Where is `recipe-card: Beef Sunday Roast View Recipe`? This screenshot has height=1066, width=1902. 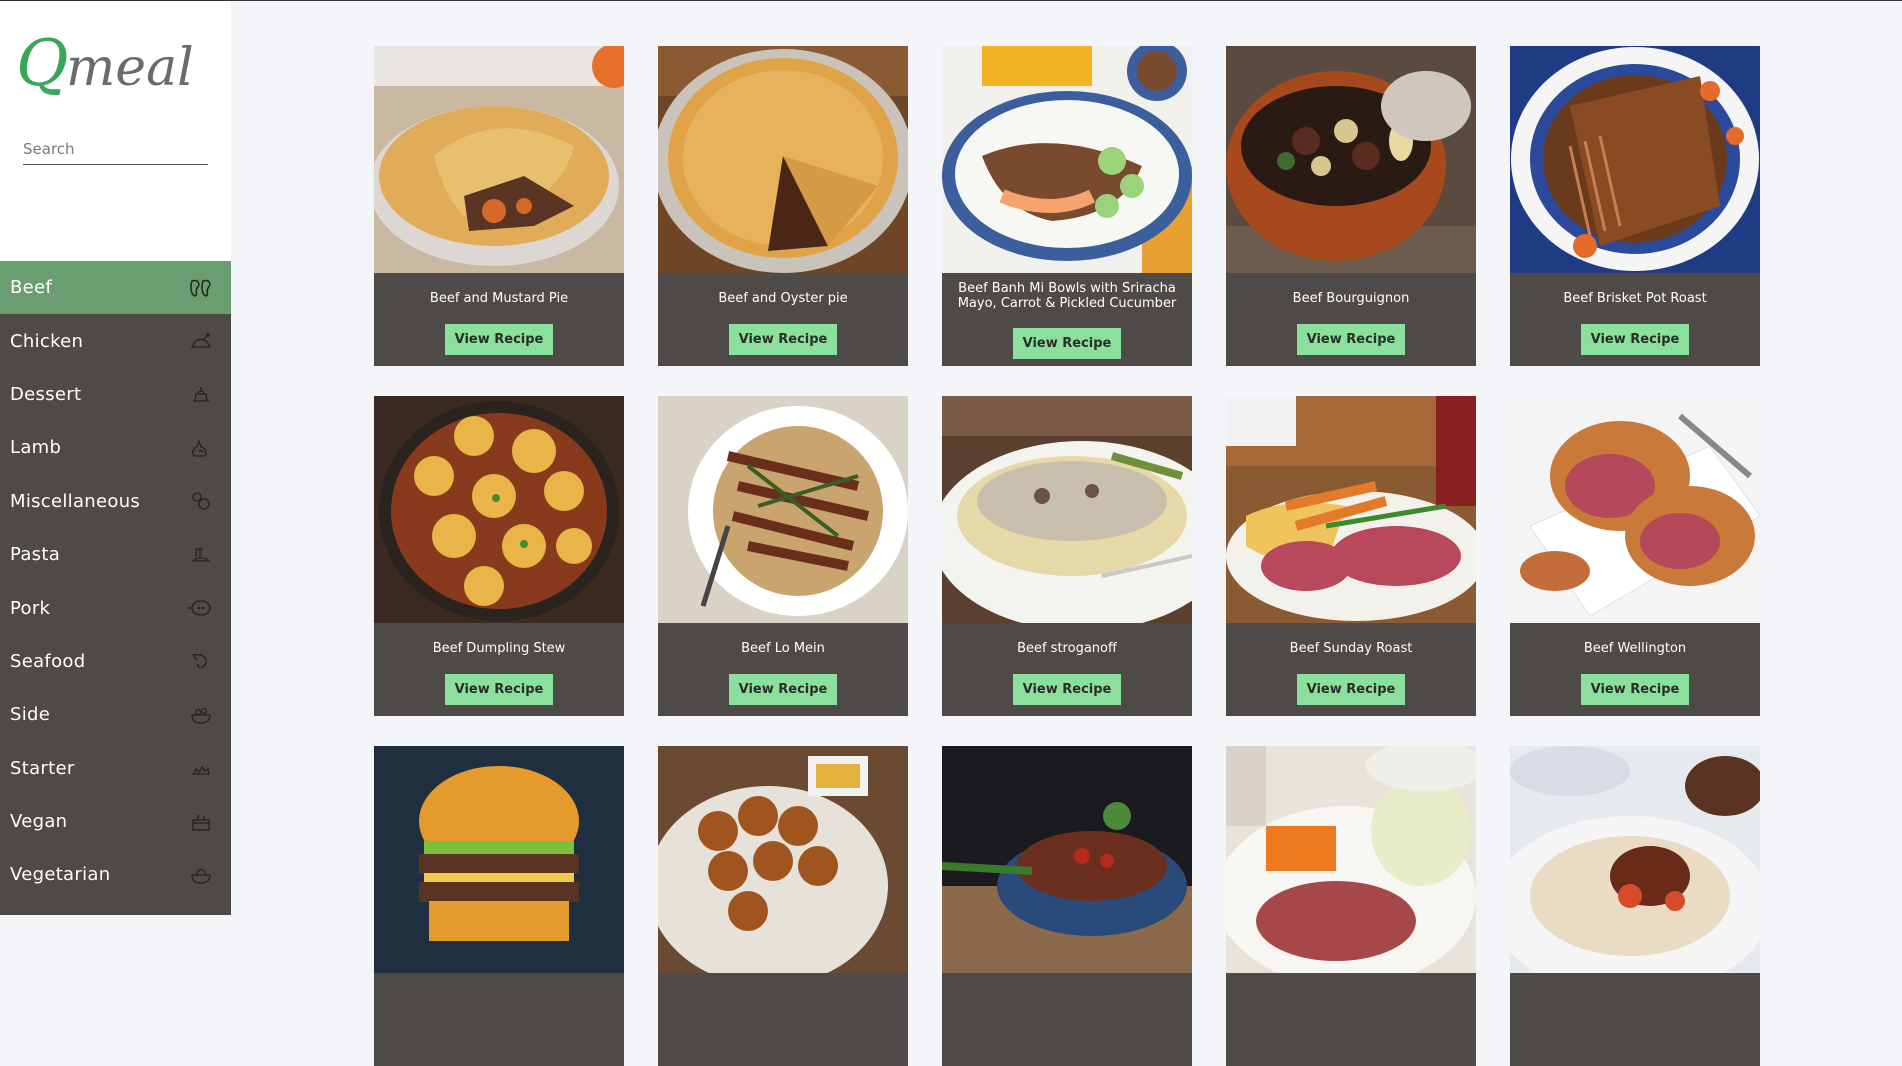
recipe-card: Beef Sunday Roast View Recipe is located at coordinates (1351, 556).